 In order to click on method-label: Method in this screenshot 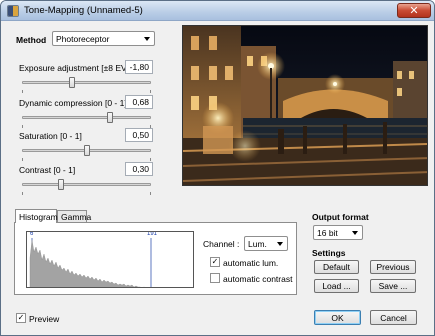, I will do `click(31, 40)`.